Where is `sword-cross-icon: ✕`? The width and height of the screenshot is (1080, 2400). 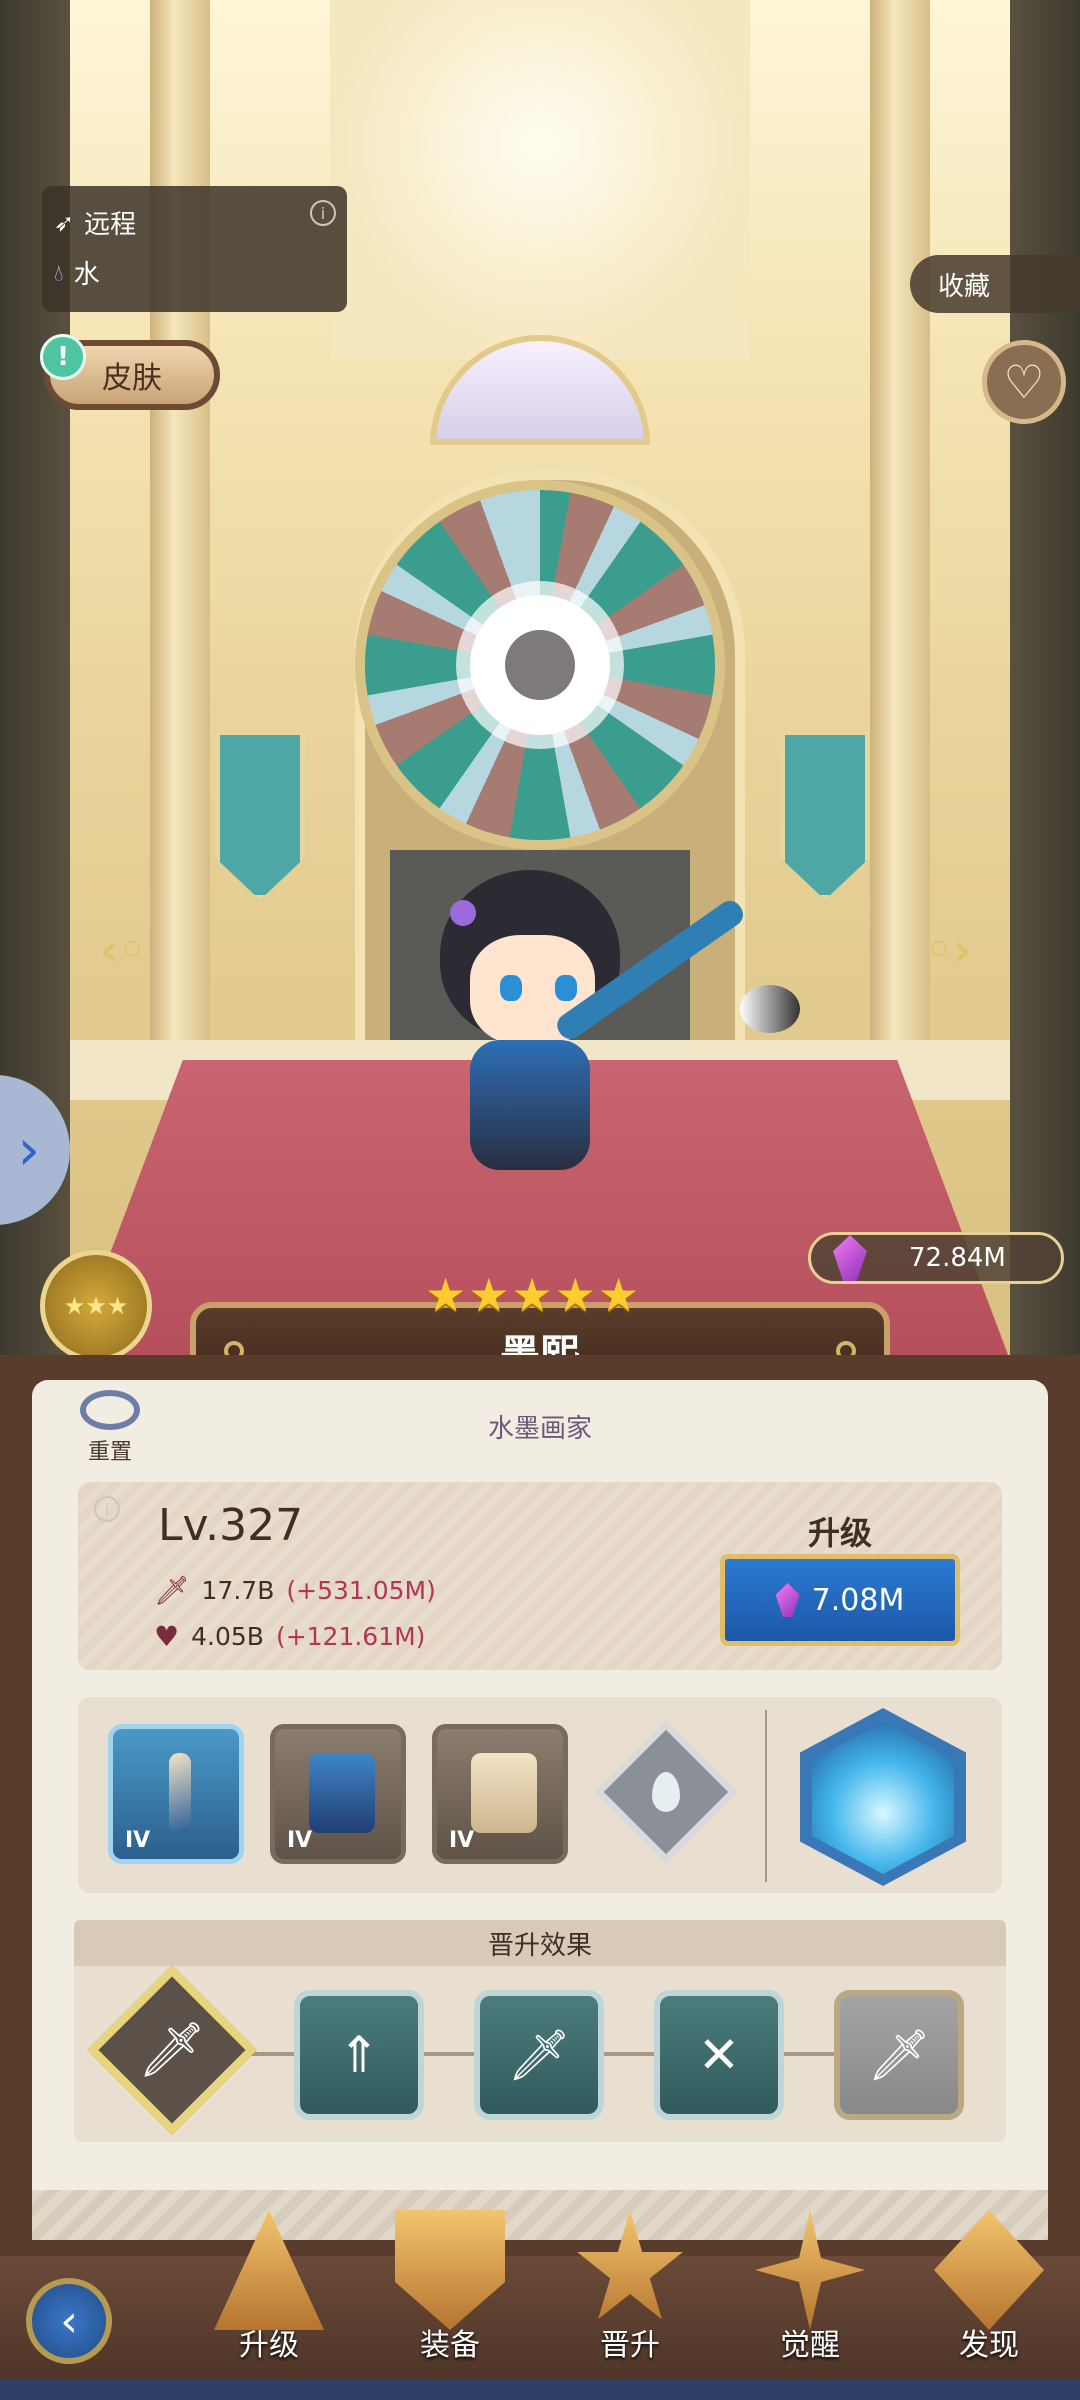
sword-cross-icon: ✕ is located at coordinates (719, 2055).